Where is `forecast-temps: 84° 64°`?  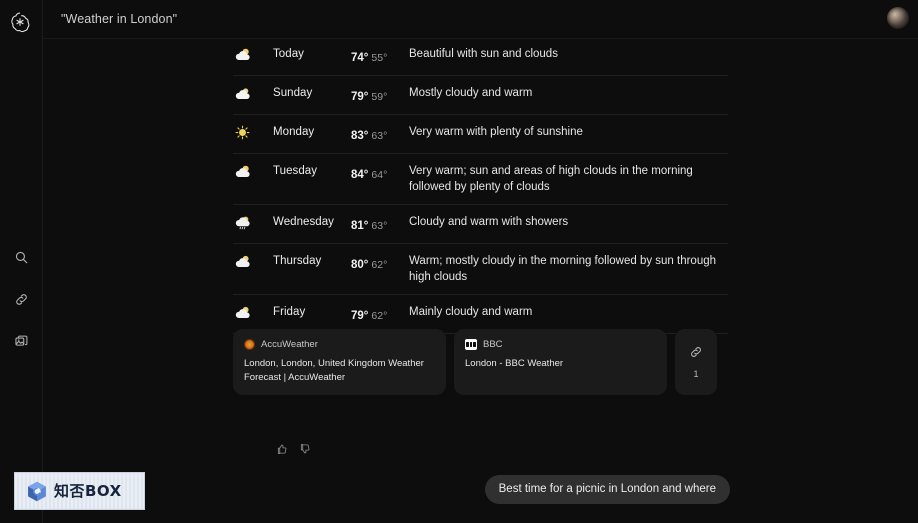 forecast-temps: 84° 64° is located at coordinates (380, 173).